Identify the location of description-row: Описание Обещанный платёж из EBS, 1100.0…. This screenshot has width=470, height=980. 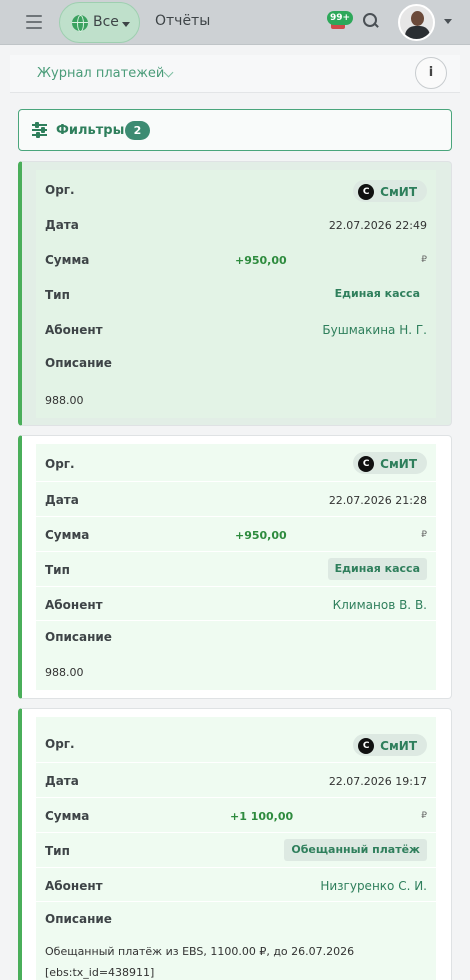
(236, 941).